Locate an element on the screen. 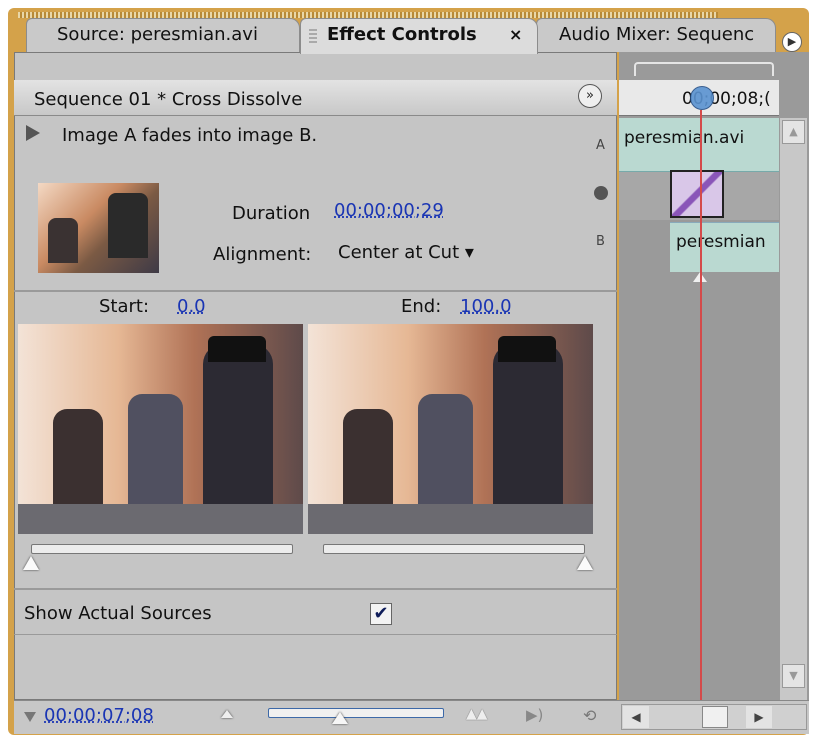 The image size is (817, 742). alignment-dropdown: Center at Cut ▾ is located at coordinates (406, 252).